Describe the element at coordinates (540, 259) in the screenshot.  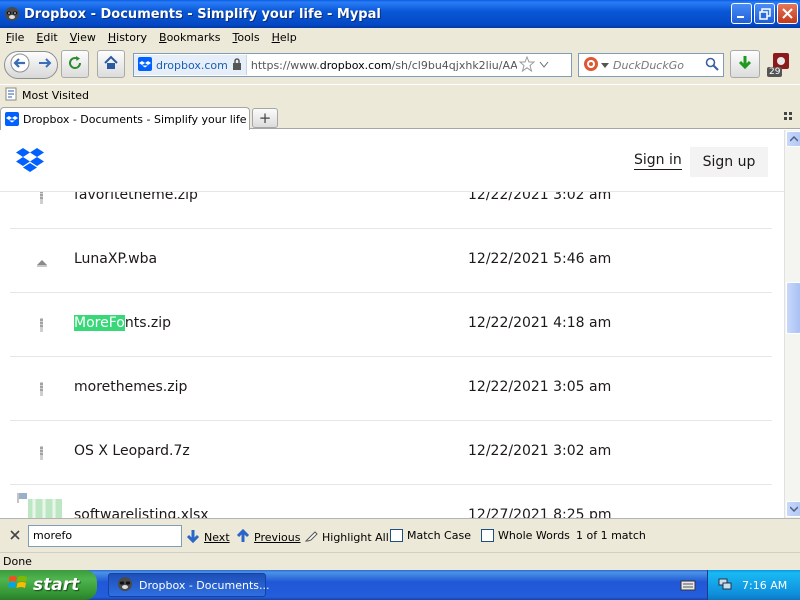
I see `file-date: 12/22/2021 5:46 am` at that location.